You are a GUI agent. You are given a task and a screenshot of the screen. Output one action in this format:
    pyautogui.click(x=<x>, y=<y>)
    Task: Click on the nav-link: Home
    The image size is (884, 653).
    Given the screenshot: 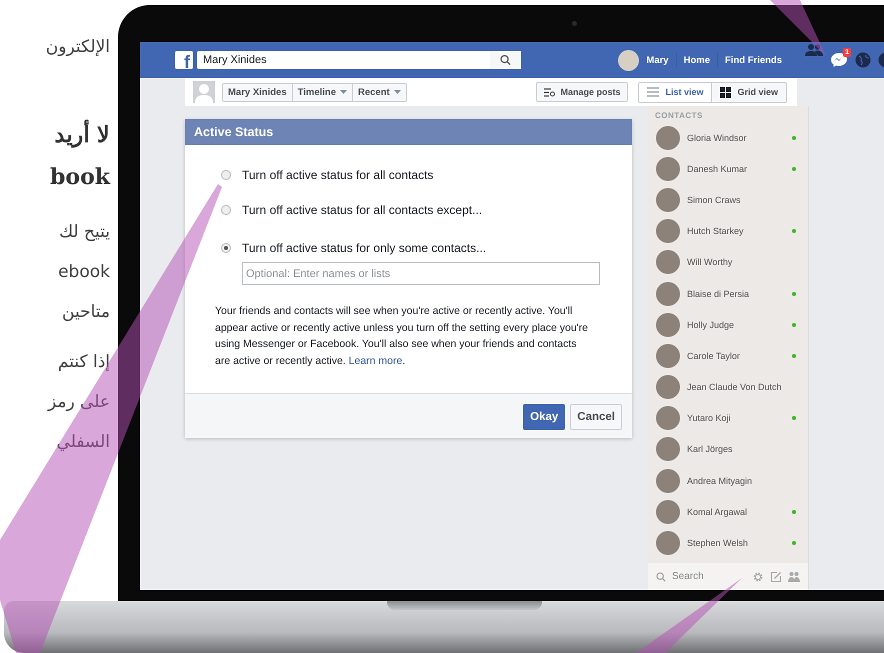 What is the action you would take?
    pyautogui.click(x=697, y=60)
    